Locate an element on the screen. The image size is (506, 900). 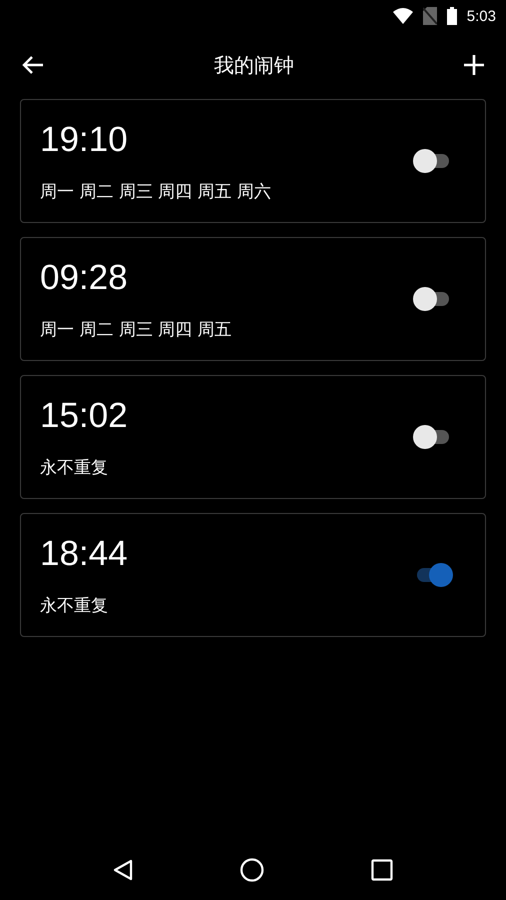
no-sim-icon is located at coordinates (429, 16).